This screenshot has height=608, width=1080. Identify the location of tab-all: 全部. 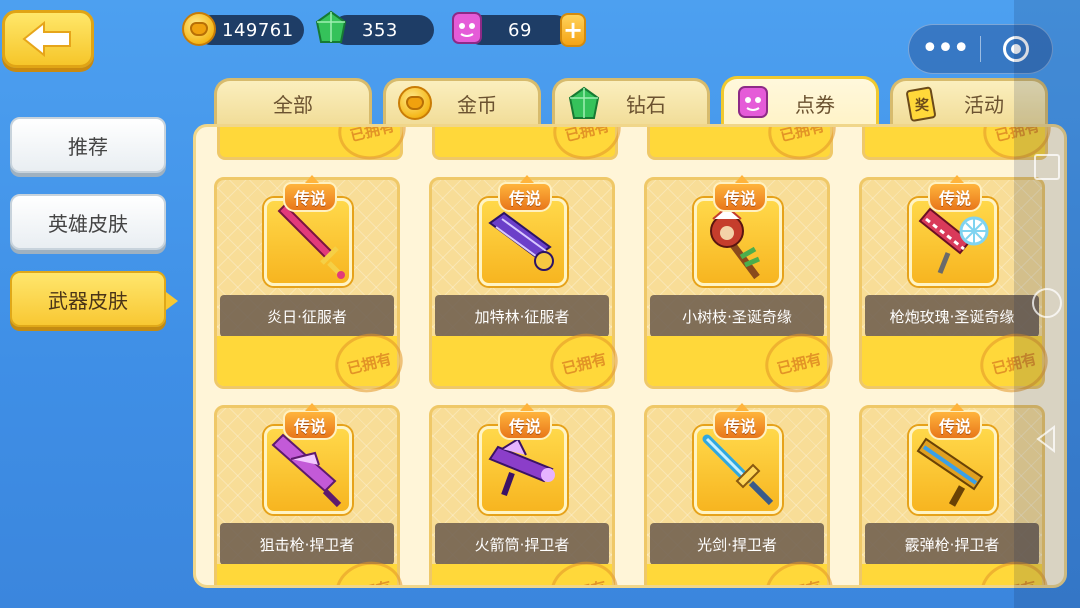
(293, 102).